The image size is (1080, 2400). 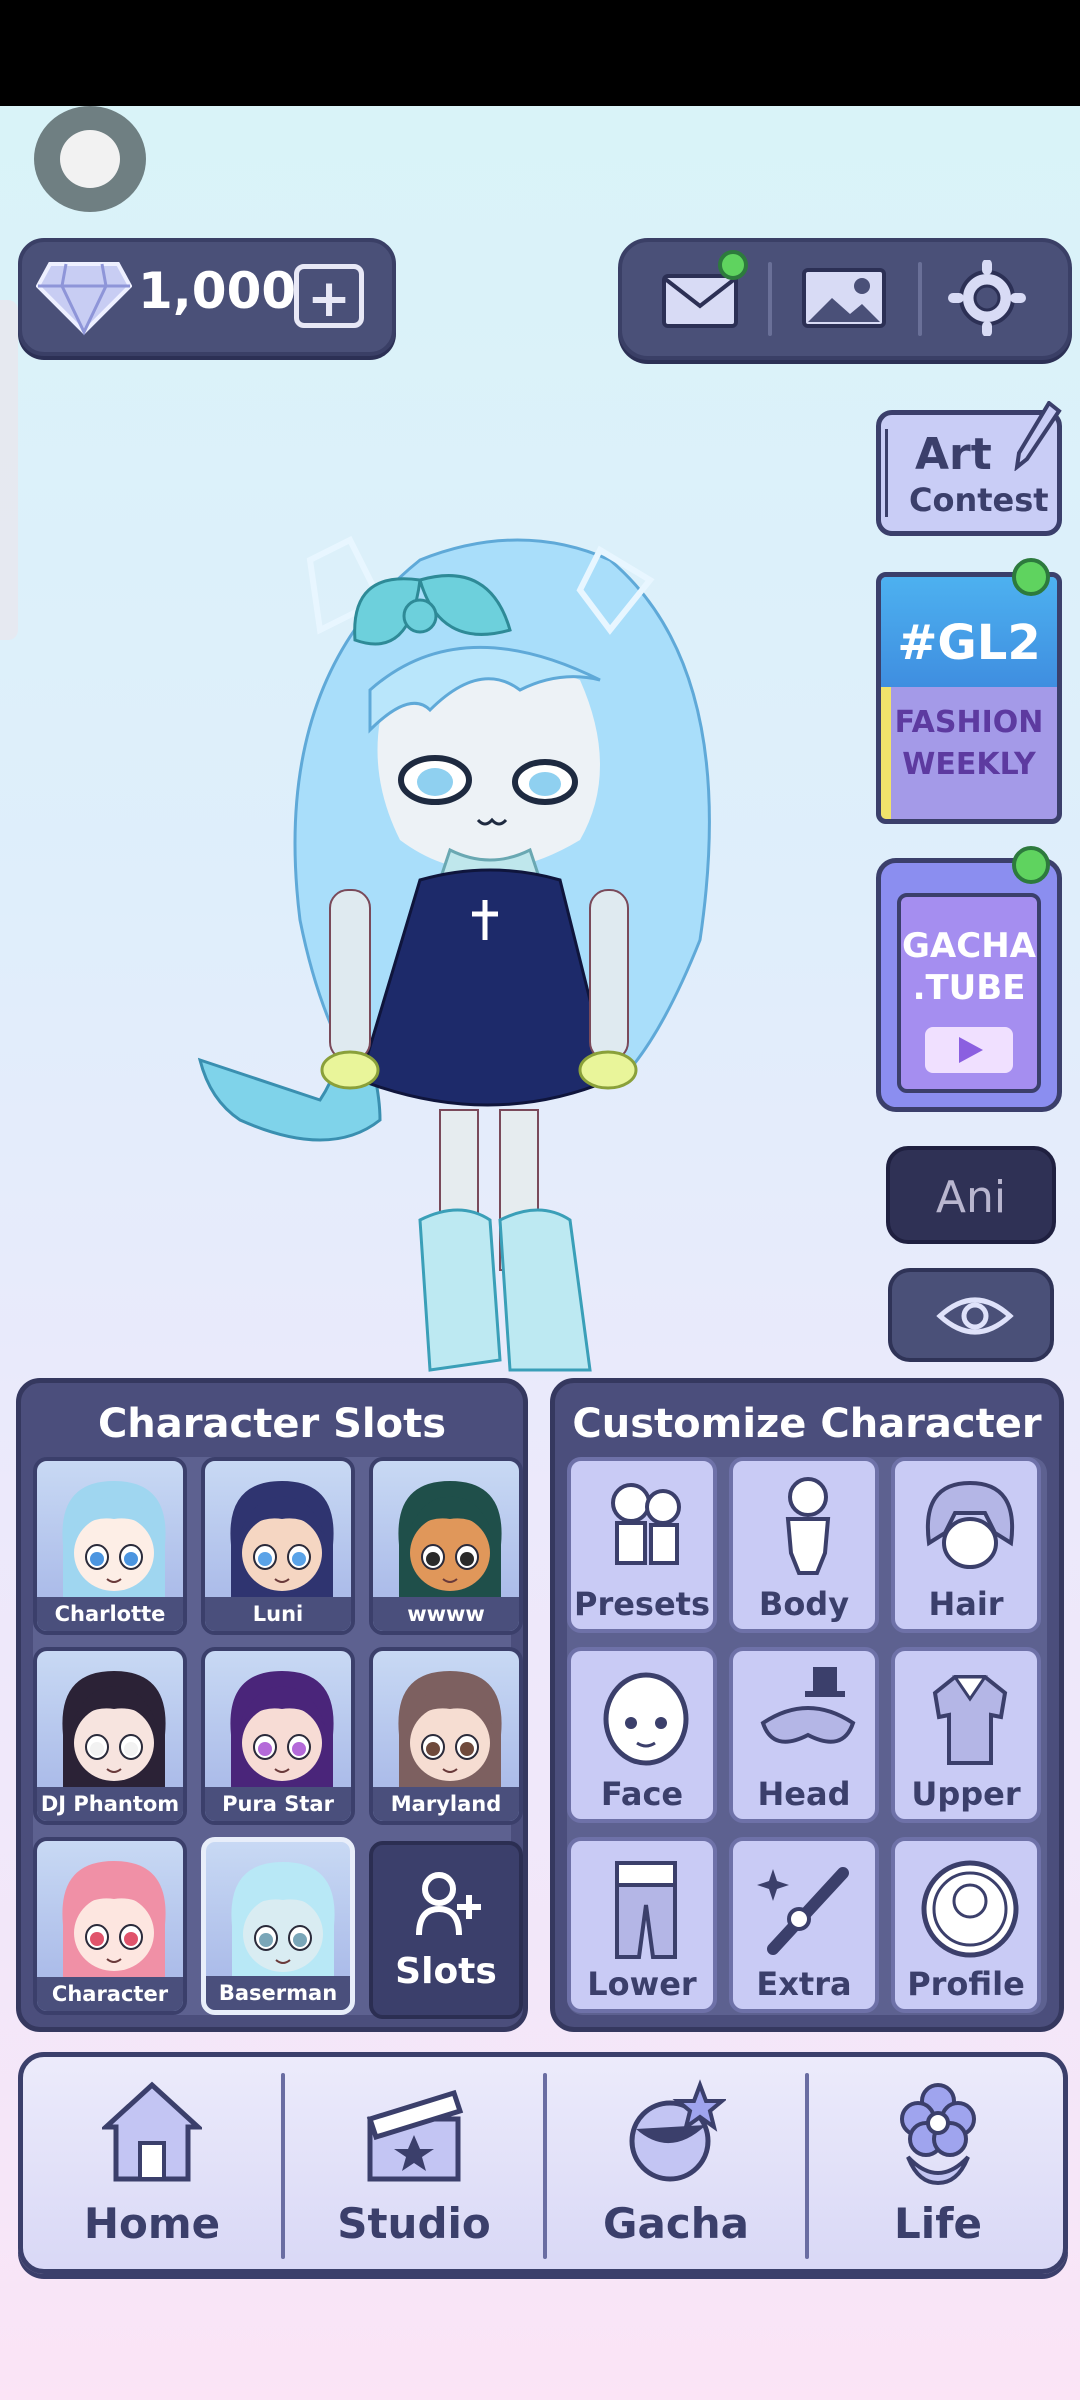 What do you see at coordinates (969, 988) in the screenshot?
I see `gachatube-line2: .TUBE` at bounding box center [969, 988].